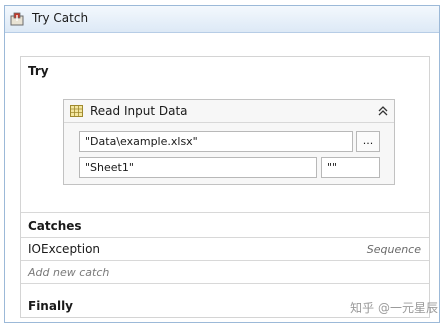  What do you see at coordinates (225, 249) in the screenshot?
I see `catch-row: IOException Sequence` at bounding box center [225, 249].